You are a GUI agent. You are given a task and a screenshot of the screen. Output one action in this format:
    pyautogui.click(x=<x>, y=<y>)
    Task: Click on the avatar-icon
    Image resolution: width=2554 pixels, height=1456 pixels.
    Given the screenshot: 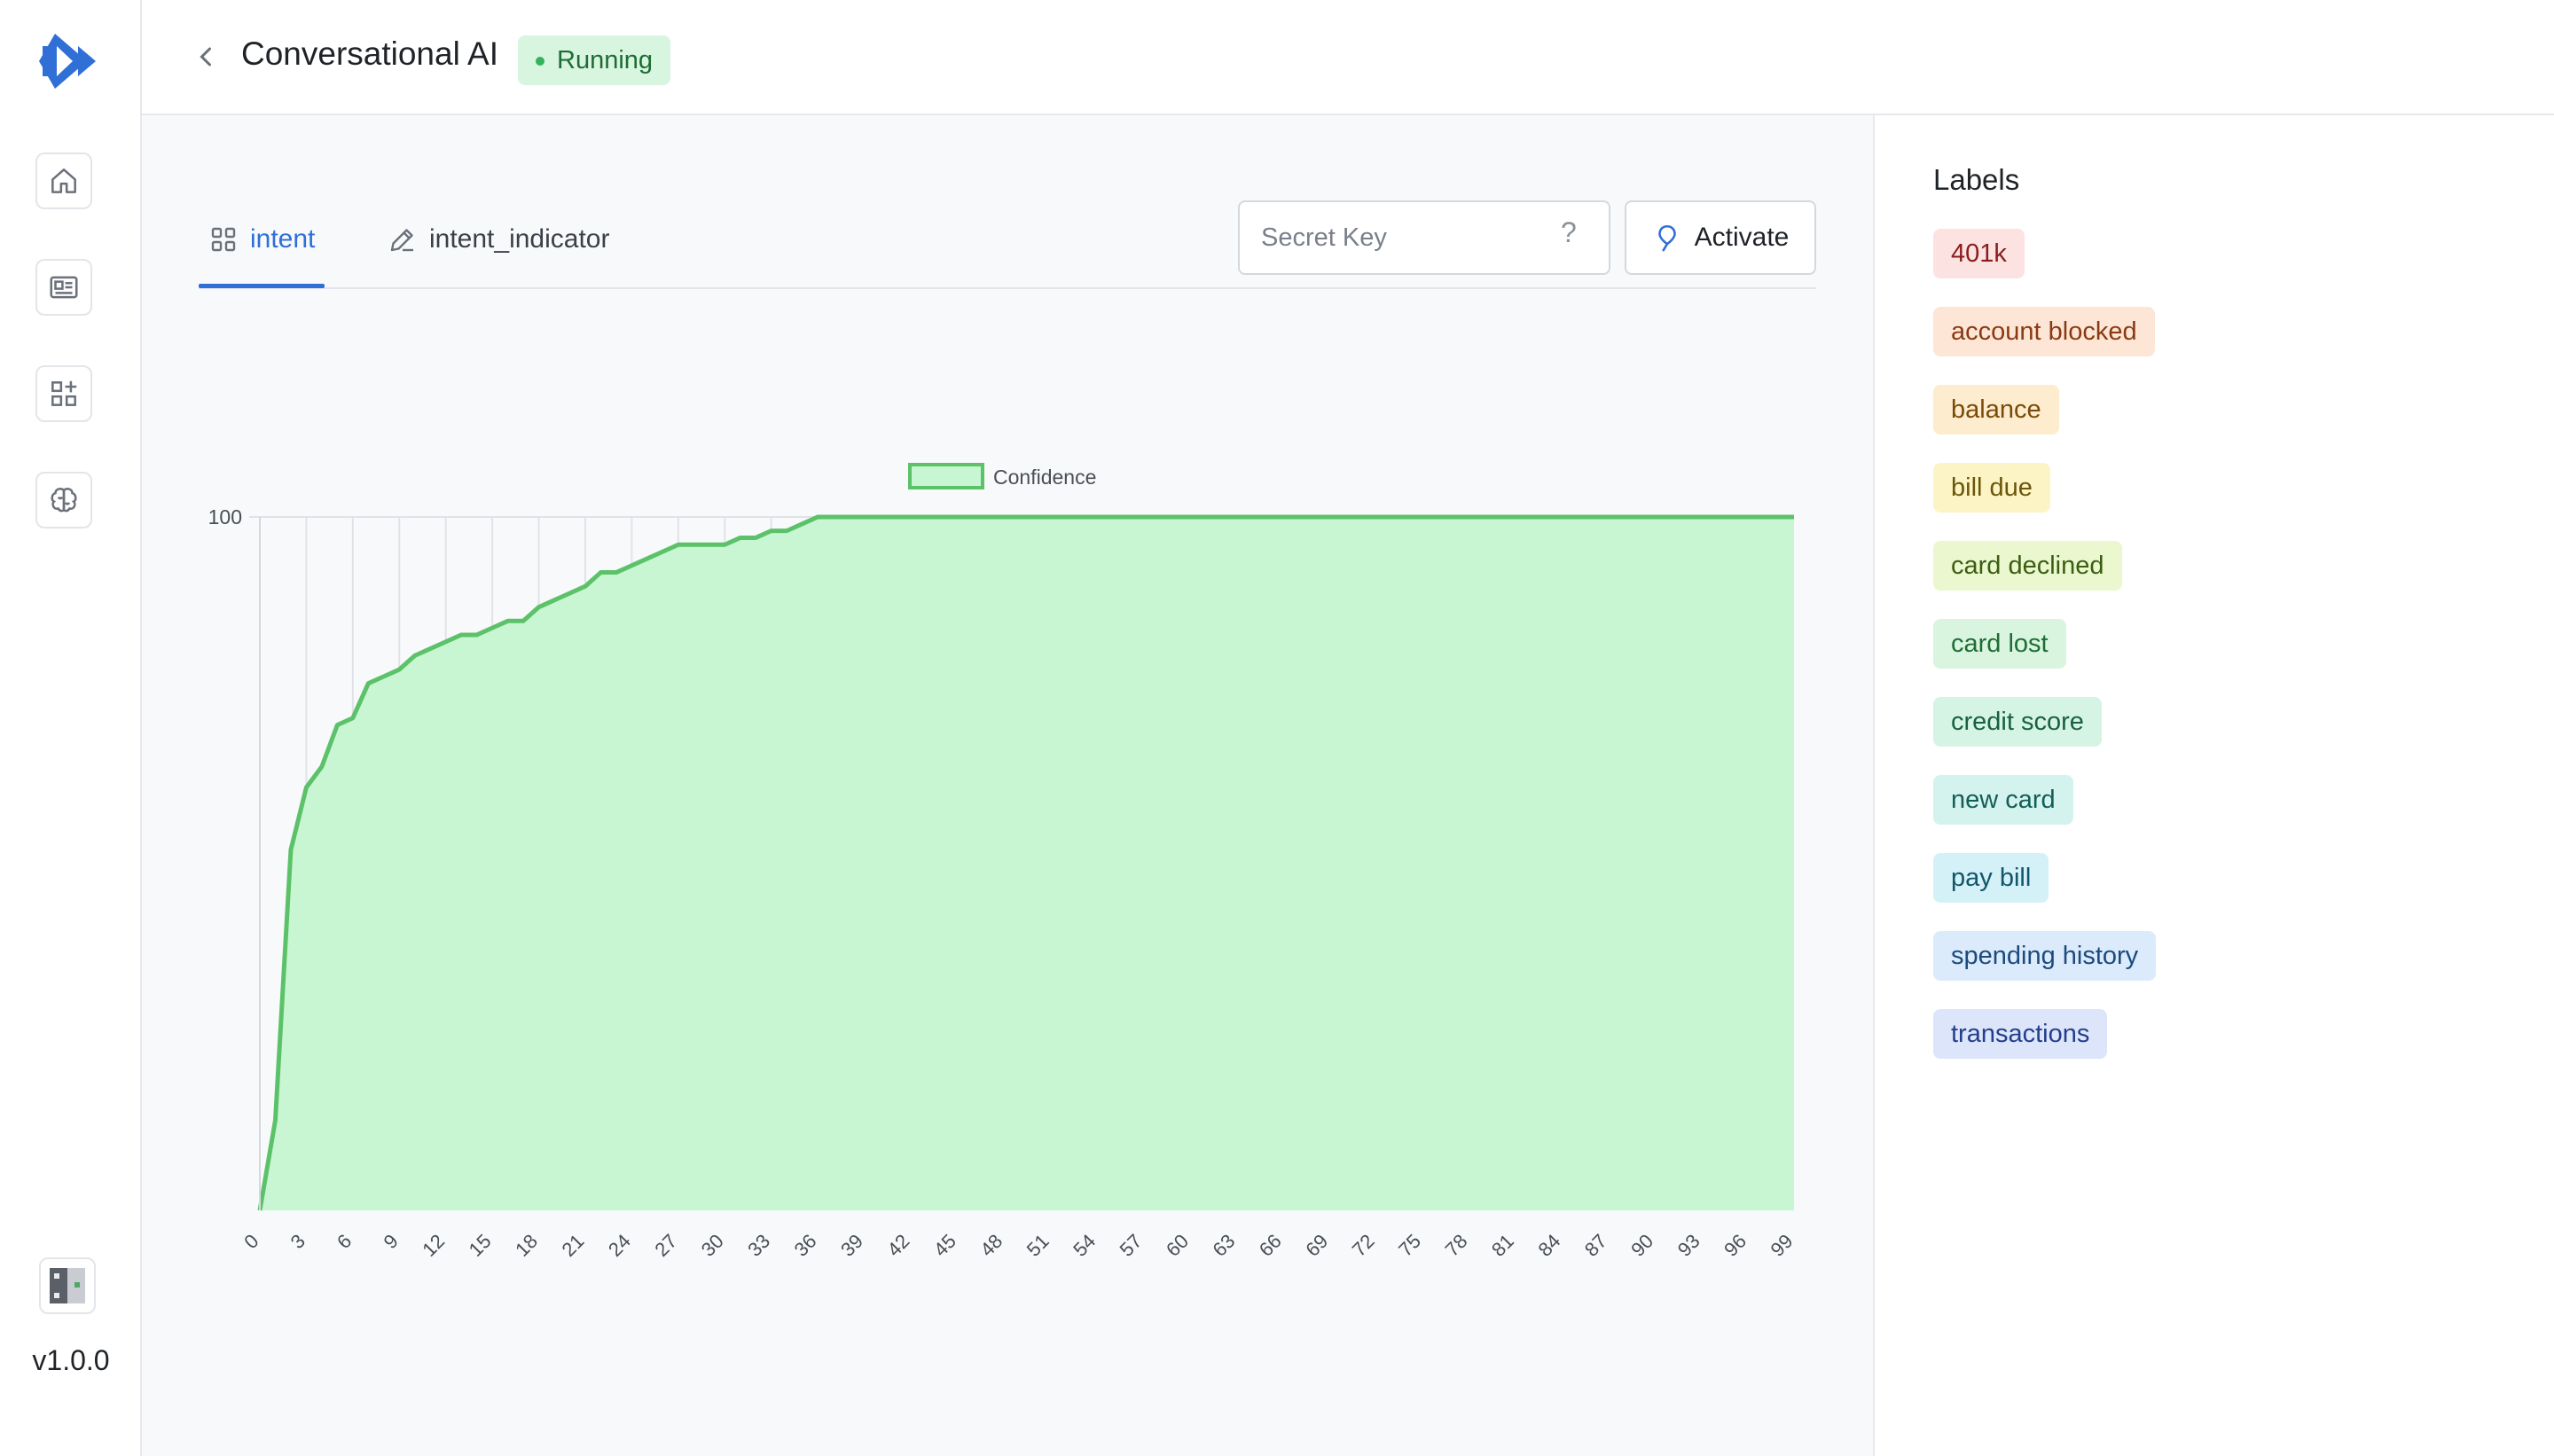 What is the action you would take?
    pyautogui.click(x=67, y=1285)
    